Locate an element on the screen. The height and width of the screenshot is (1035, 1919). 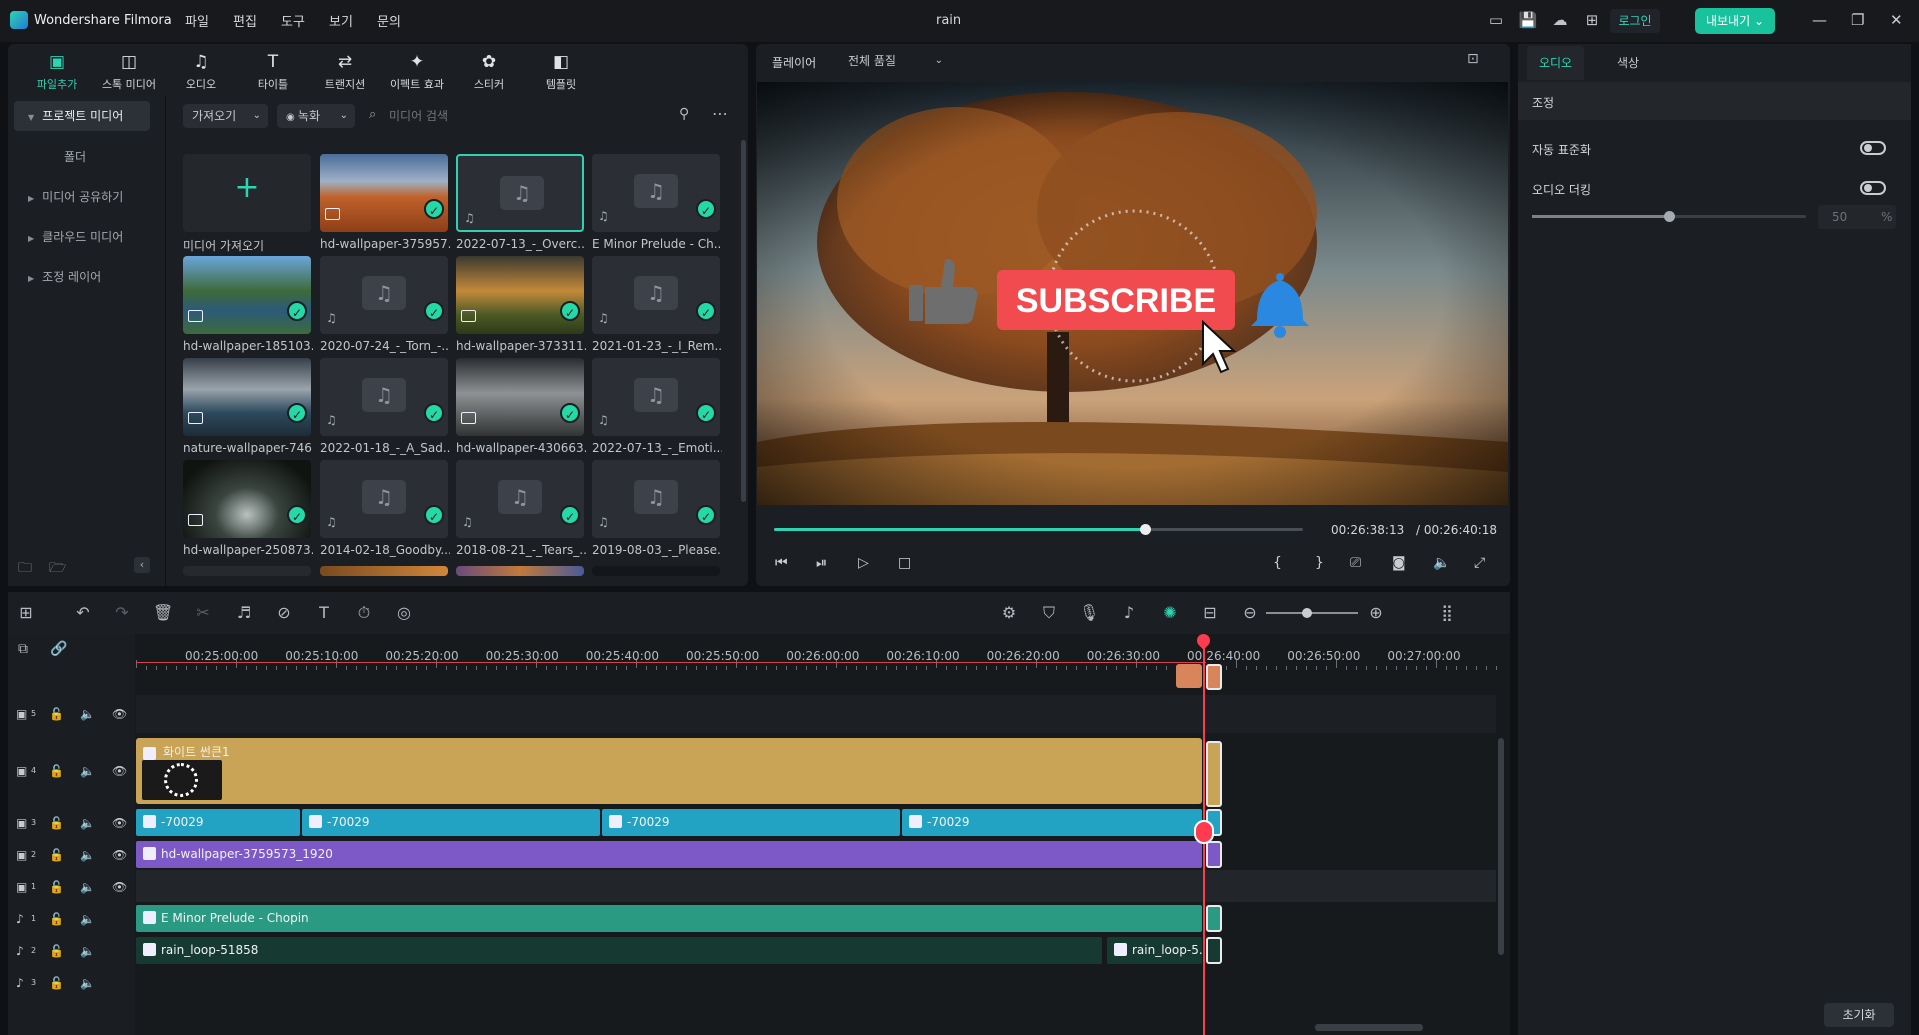
text-tool-icon: T is located at coordinates (324, 613).